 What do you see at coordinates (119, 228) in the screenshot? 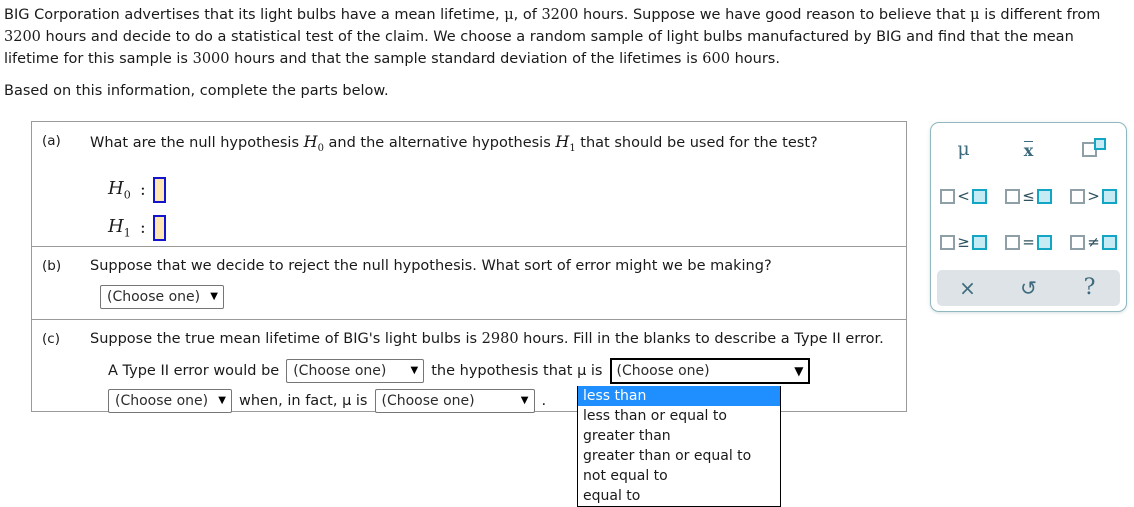
I see `h1-label: H1` at bounding box center [119, 228].